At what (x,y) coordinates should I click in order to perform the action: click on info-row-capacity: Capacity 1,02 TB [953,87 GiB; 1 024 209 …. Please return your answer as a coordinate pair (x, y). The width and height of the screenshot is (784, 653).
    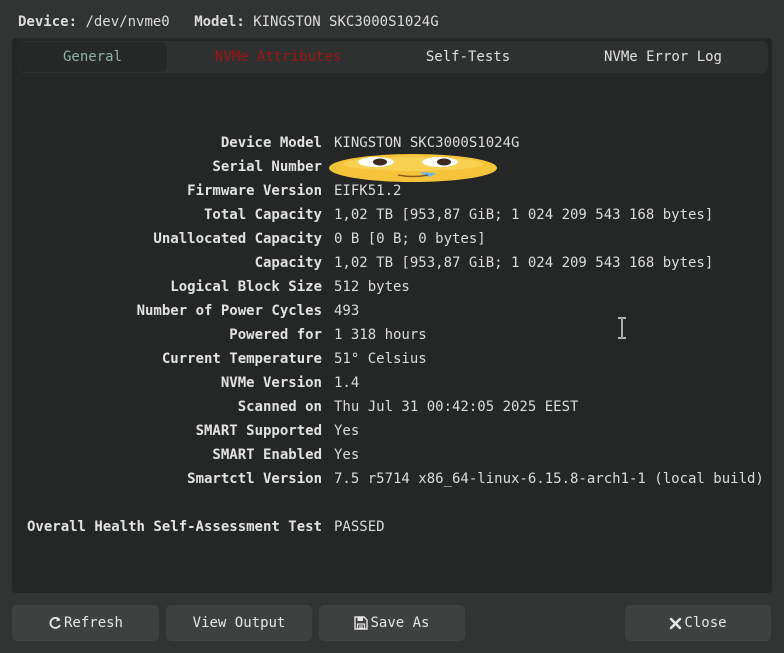
    Looking at the image, I should click on (392, 263).